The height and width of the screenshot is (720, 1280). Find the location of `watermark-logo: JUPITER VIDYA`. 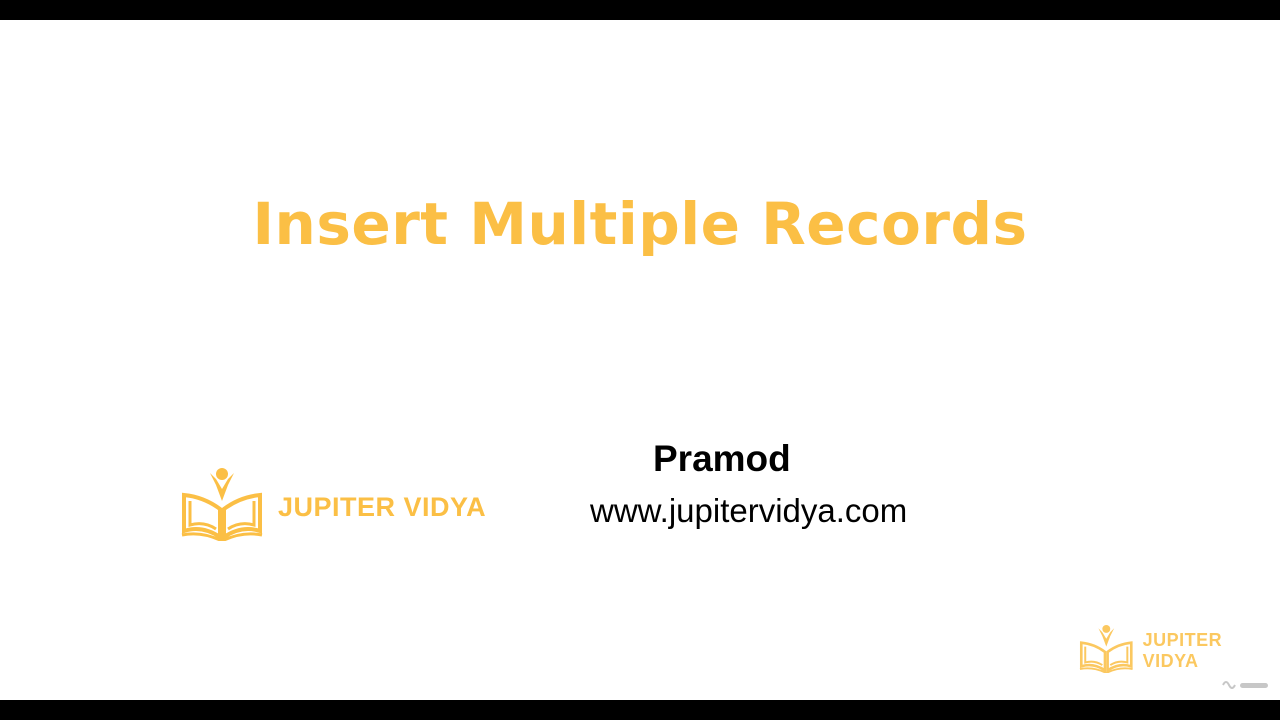

watermark-logo: JUPITER VIDYA is located at coordinates (1179, 648).